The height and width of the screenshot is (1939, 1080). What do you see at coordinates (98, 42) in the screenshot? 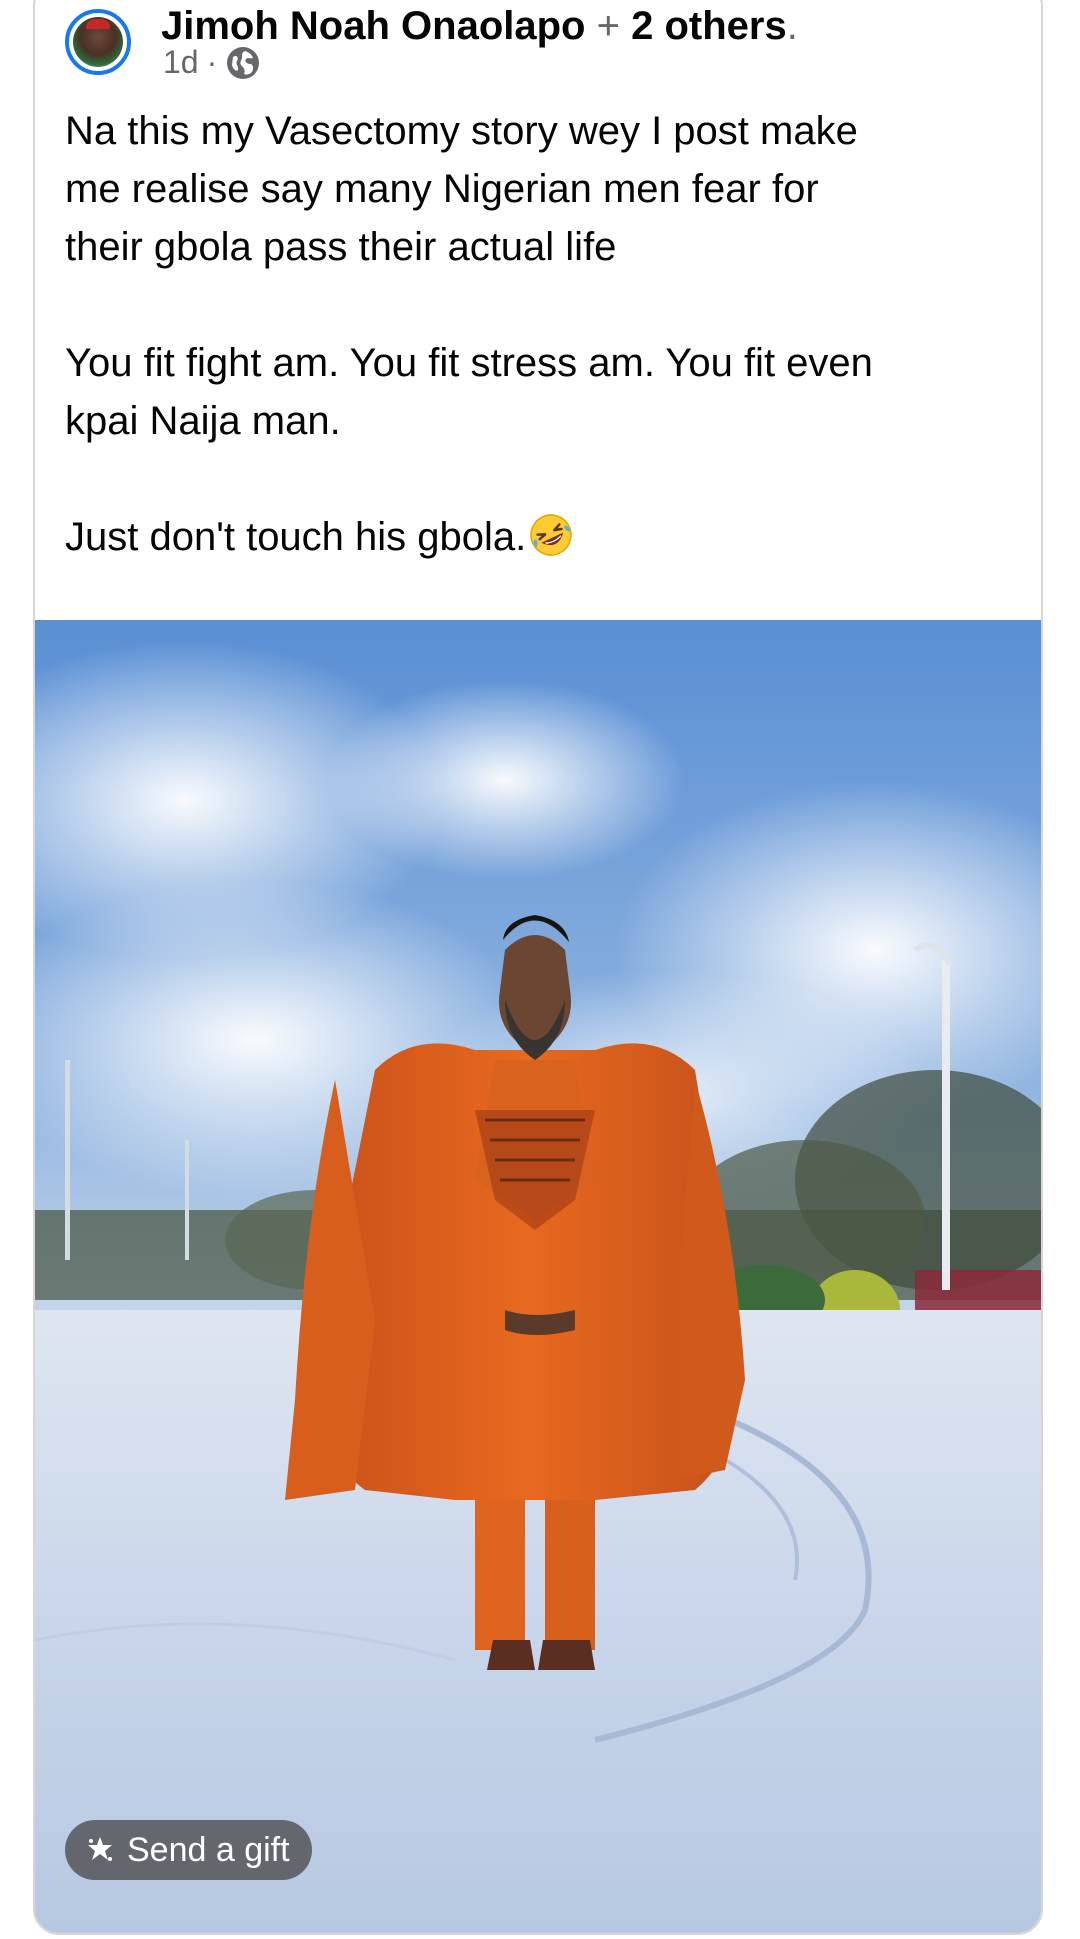
I see `author-avatar` at bounding box center [98, 42].